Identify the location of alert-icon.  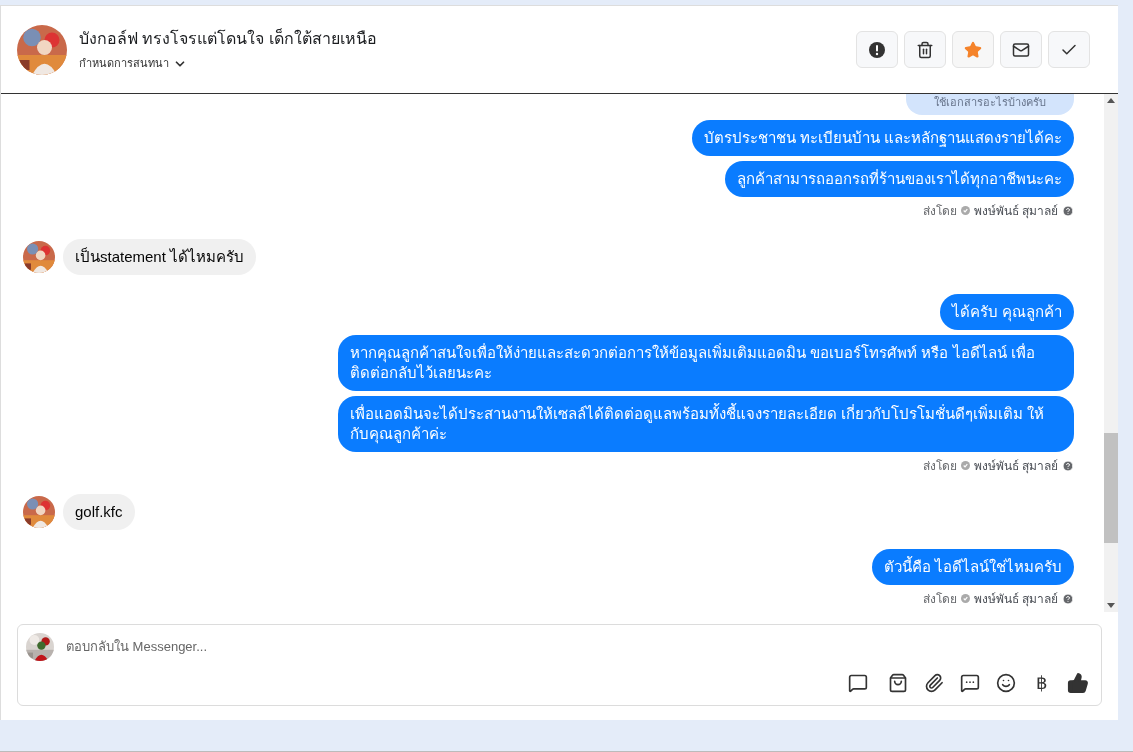
(877, 49).